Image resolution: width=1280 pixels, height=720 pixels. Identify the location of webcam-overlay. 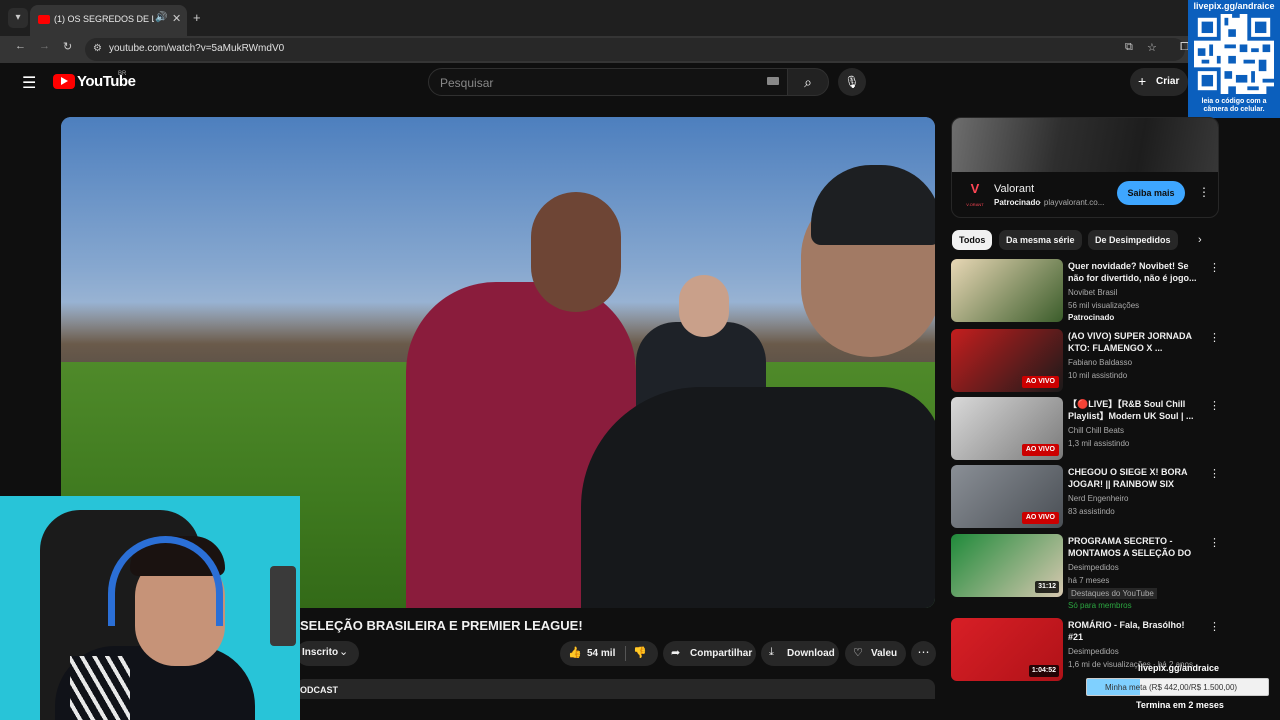
(150, 608).